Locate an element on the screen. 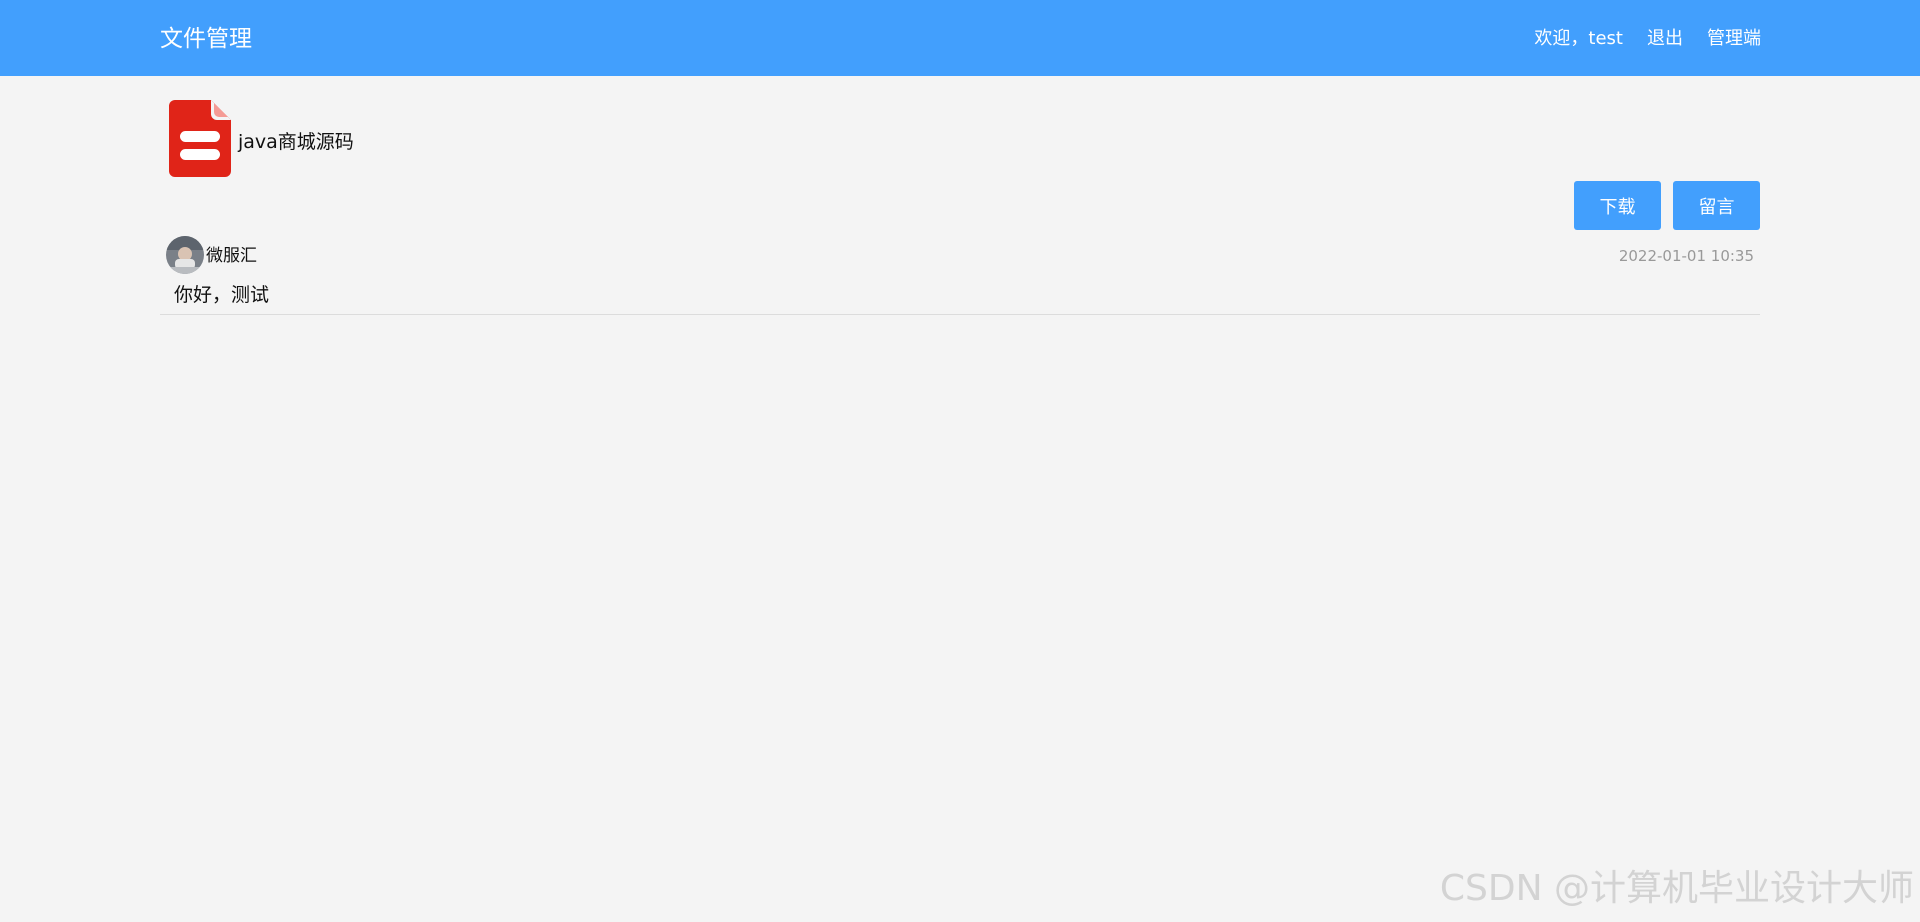  comment-item: 微服汇 2022-01-01 10:35 你好，测试 is located at coordinates (960, 274).